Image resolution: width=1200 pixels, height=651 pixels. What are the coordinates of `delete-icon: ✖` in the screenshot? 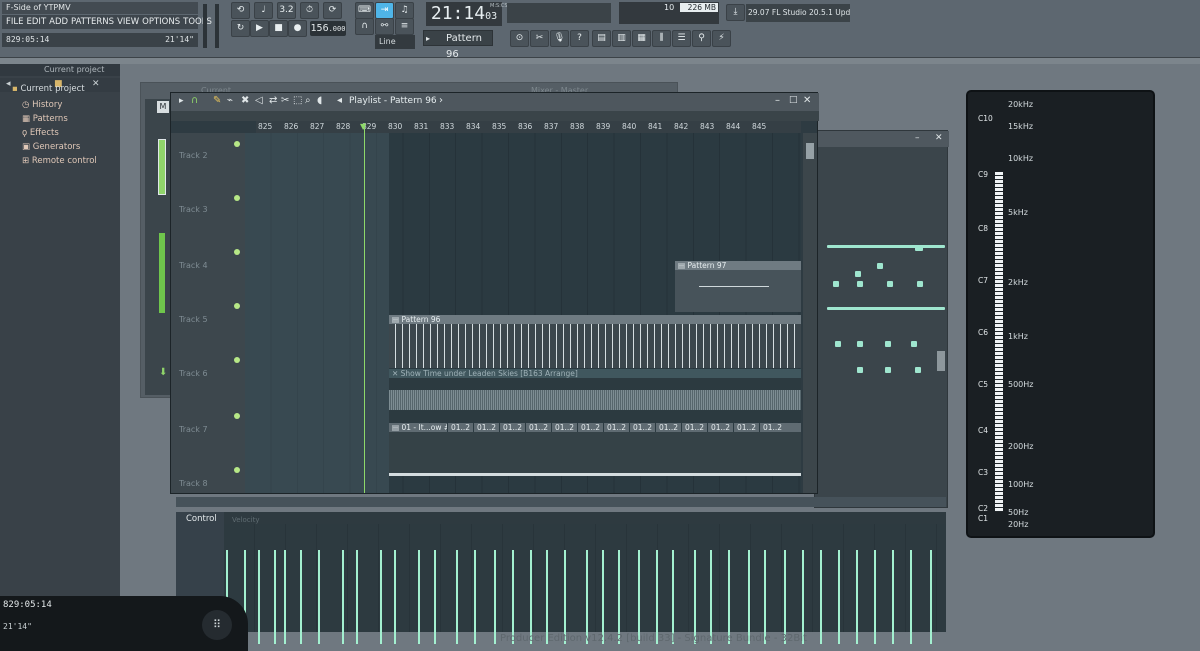 It's located at (245, 100).